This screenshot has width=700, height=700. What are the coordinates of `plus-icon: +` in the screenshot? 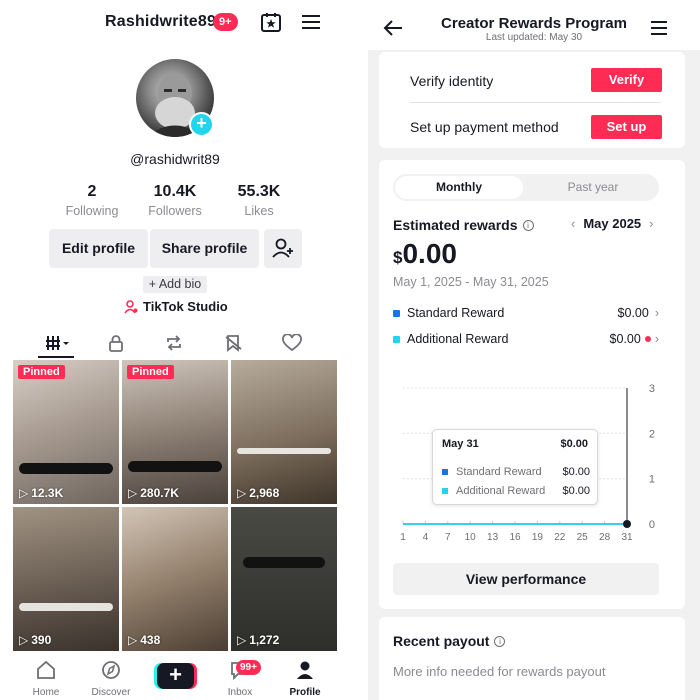 It's located at (175, 674).